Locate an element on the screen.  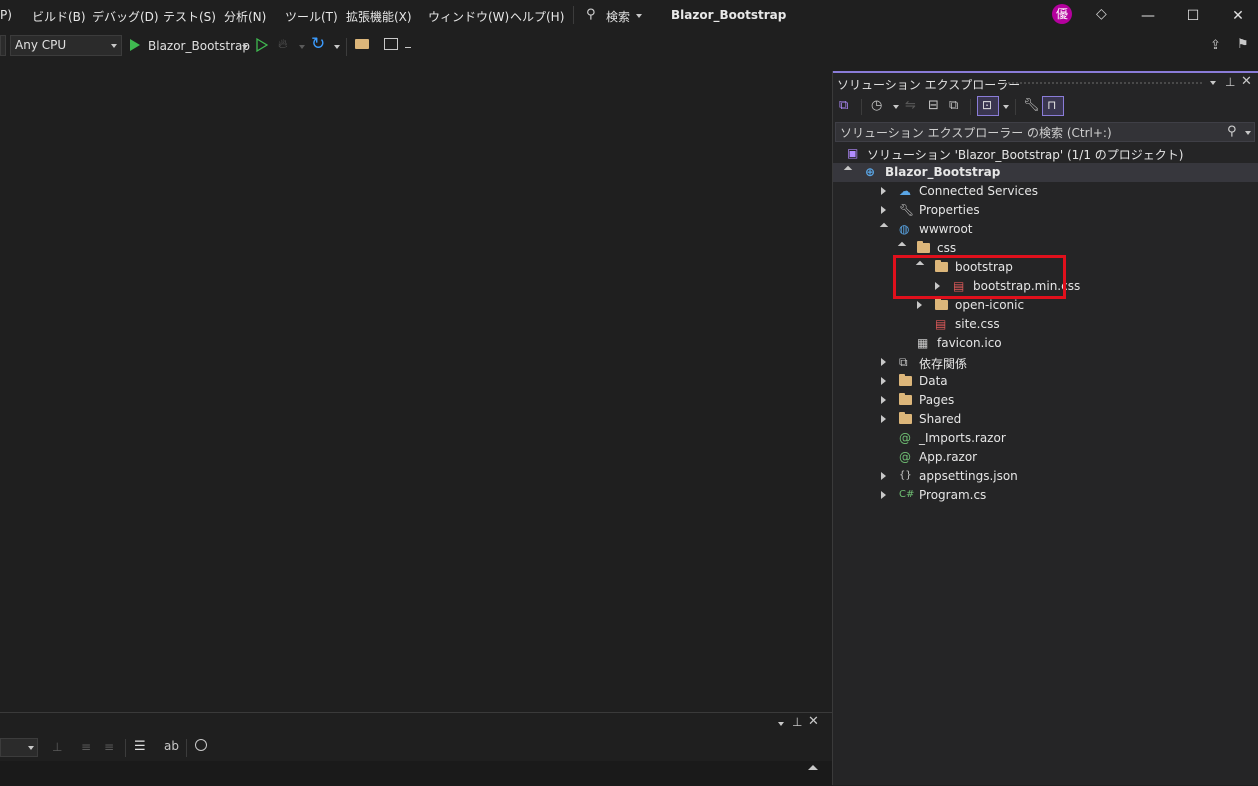
search-icon: ⚲ is located at coordinates (1232, 131).